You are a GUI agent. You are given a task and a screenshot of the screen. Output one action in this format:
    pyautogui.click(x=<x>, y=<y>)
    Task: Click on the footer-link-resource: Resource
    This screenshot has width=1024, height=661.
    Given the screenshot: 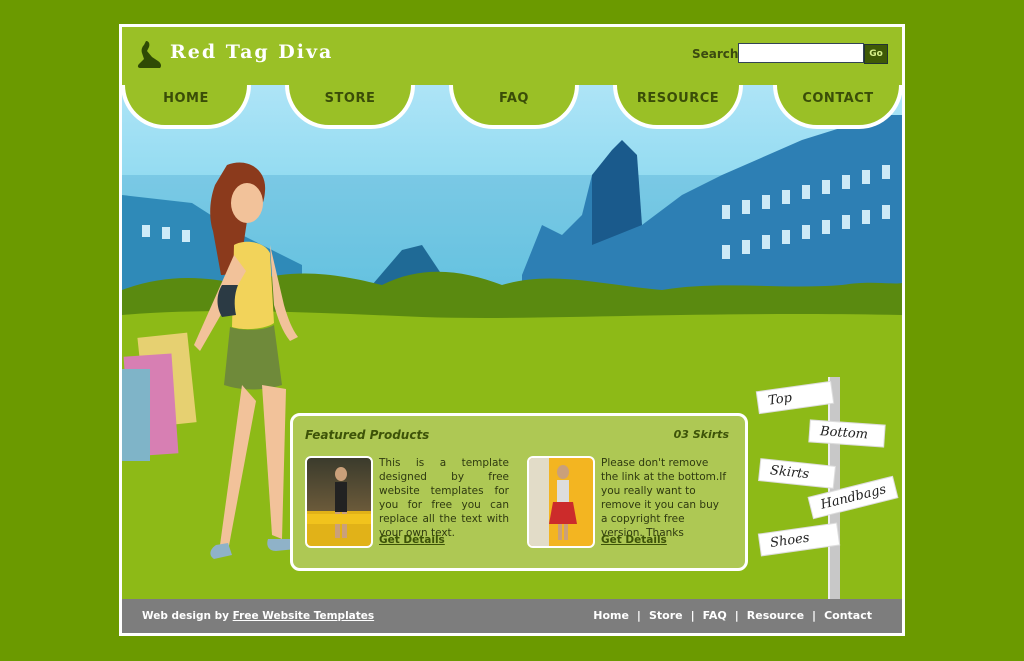 What is the action you would take?
    pyautogui.click(x=775, y=615)
    